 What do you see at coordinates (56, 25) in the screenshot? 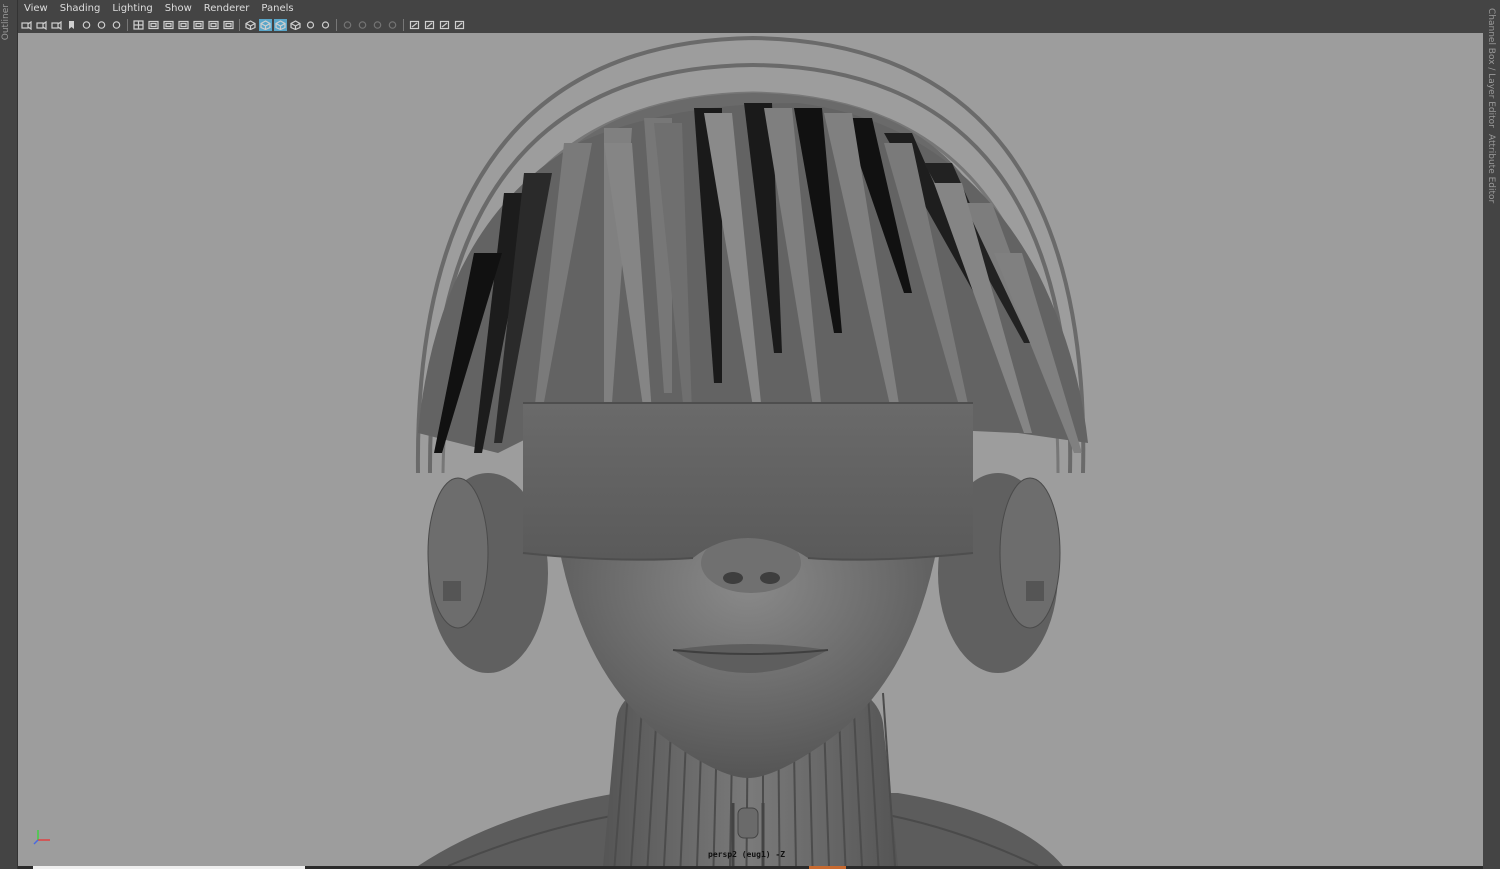
I see `camera-bookmark-icon` at bounding box center [56, 25].